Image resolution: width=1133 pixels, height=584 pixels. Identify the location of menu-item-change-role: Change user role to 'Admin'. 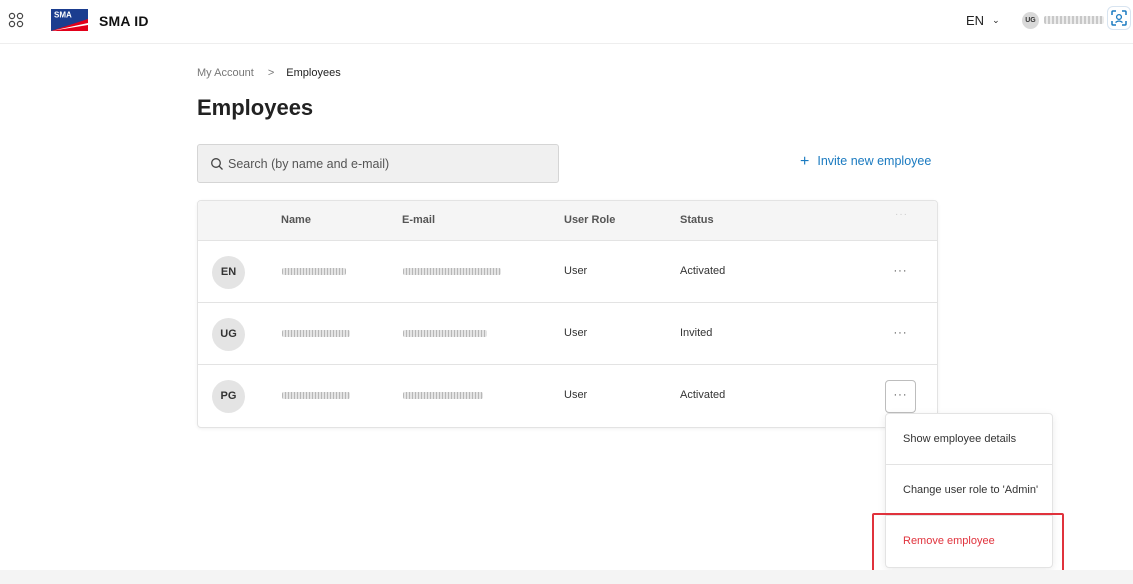
(969, 490).